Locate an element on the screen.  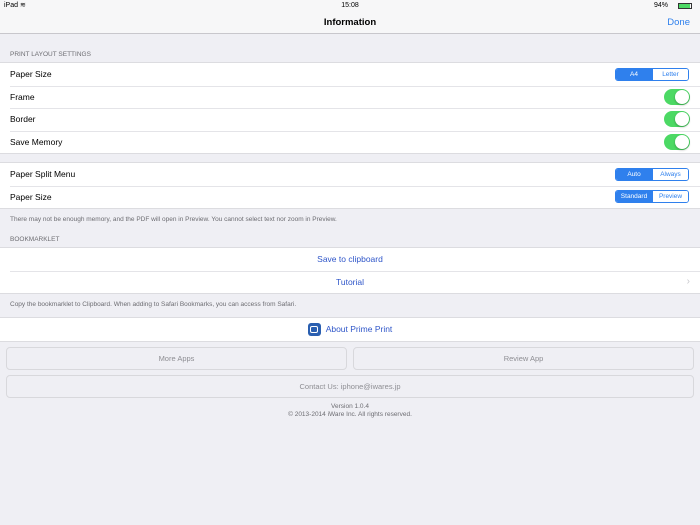
chevron-right-icon: › is located at coordinates (688, 282).